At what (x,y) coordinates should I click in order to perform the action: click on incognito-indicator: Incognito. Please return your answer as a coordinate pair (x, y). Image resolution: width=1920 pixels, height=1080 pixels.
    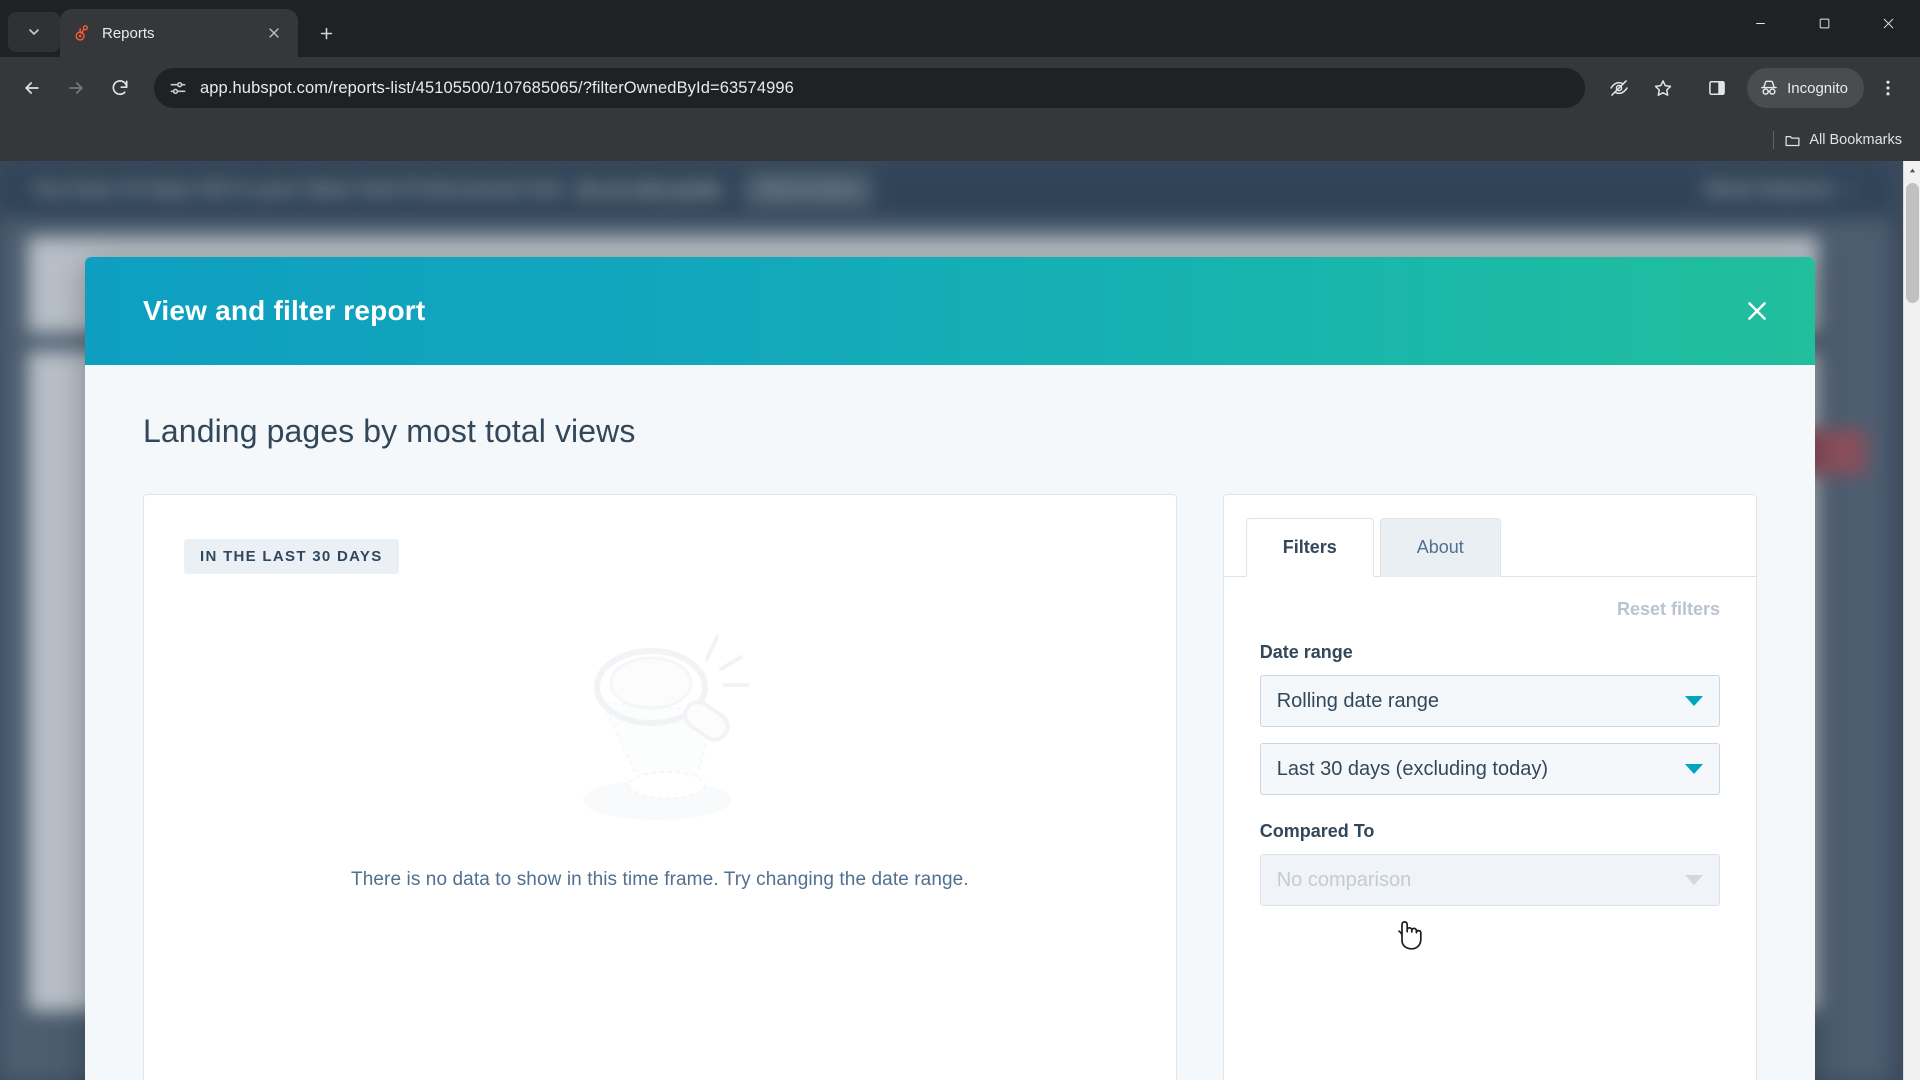
    Looking at the image, I should click on (1805, 88).